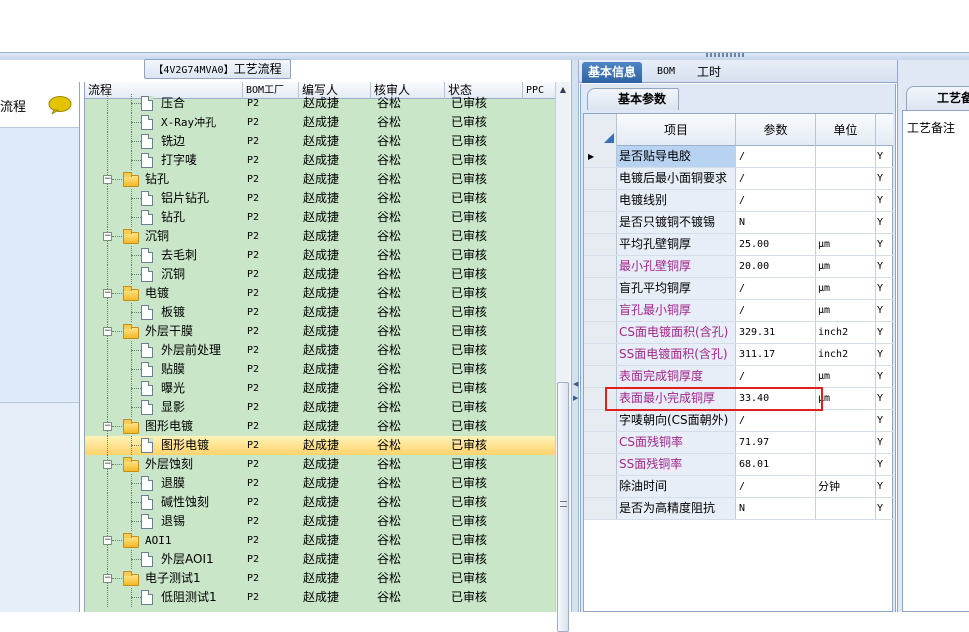  I want to click on tree-row: 外层前处理 P2 赵成捷 谷松 已审核, so click(321, 350).